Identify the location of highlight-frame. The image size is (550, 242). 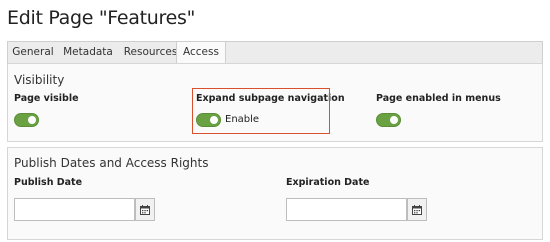
(261, 111).